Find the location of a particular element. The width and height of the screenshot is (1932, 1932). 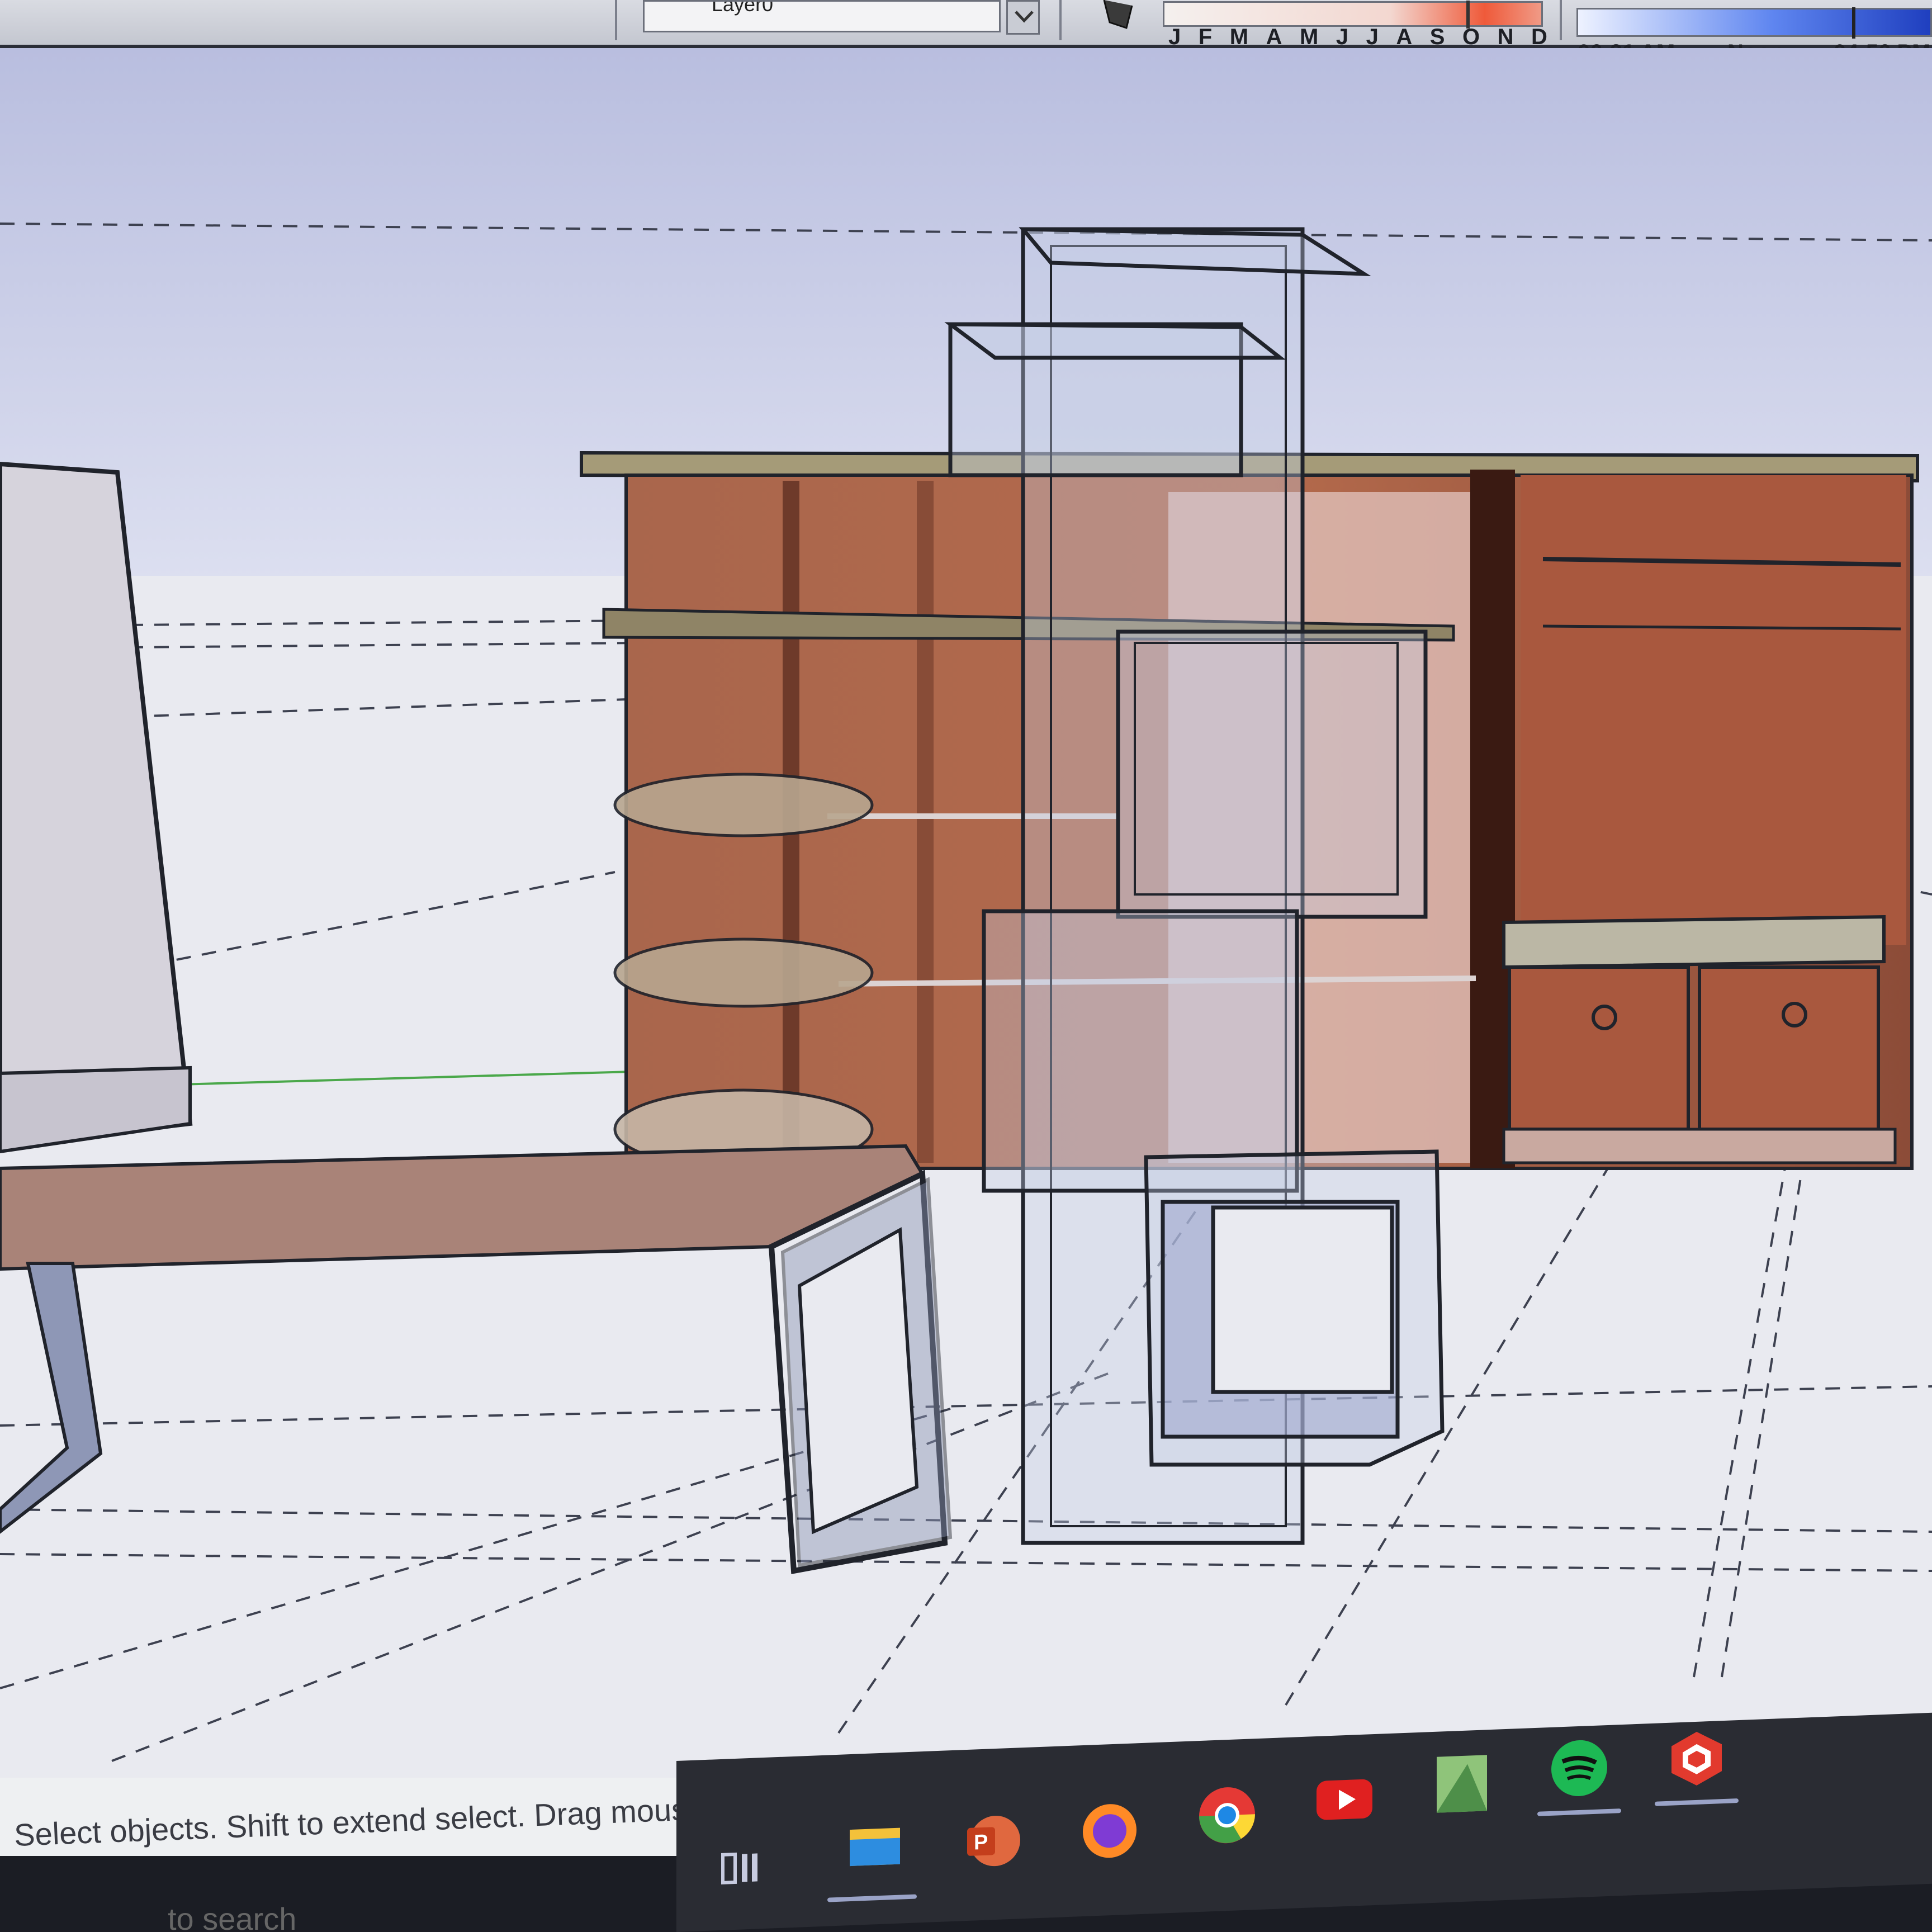

chrome-icon is located at coordinates (1227, 1815).